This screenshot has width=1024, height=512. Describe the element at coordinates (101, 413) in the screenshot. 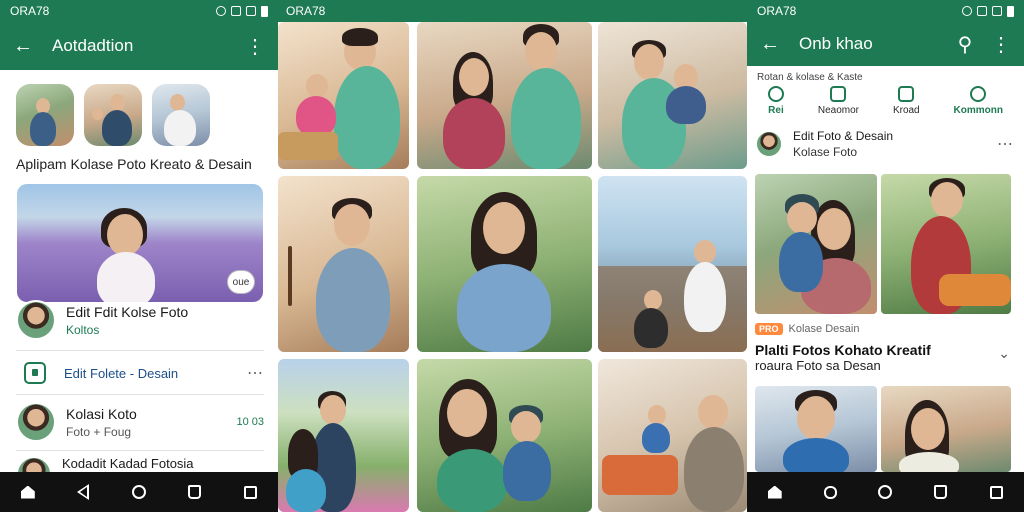

I see `list-item-title: Kolasi Koto` at that location.